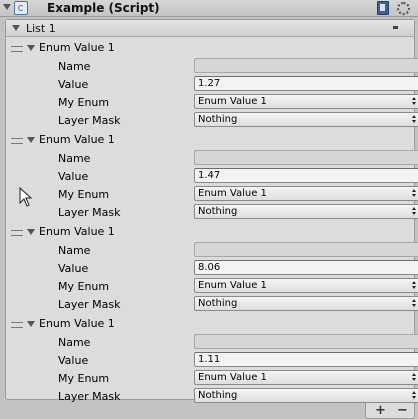 Image resolution: width=418 pixels, height=419 pixels. I want to click on value-field: 1.27, so click(306, 83).